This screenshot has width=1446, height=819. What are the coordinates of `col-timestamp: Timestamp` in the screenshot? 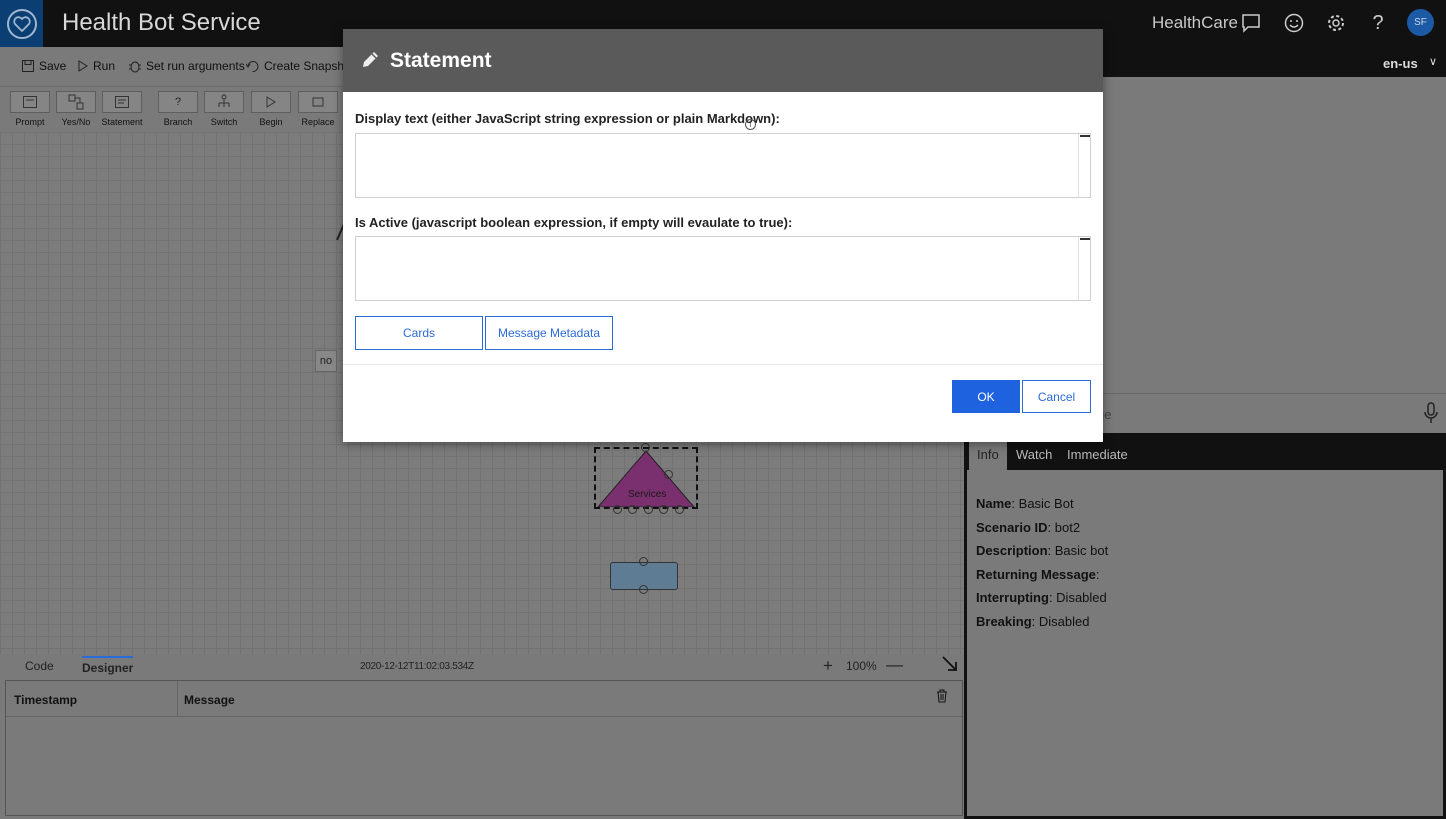 It's located at (45, 700).